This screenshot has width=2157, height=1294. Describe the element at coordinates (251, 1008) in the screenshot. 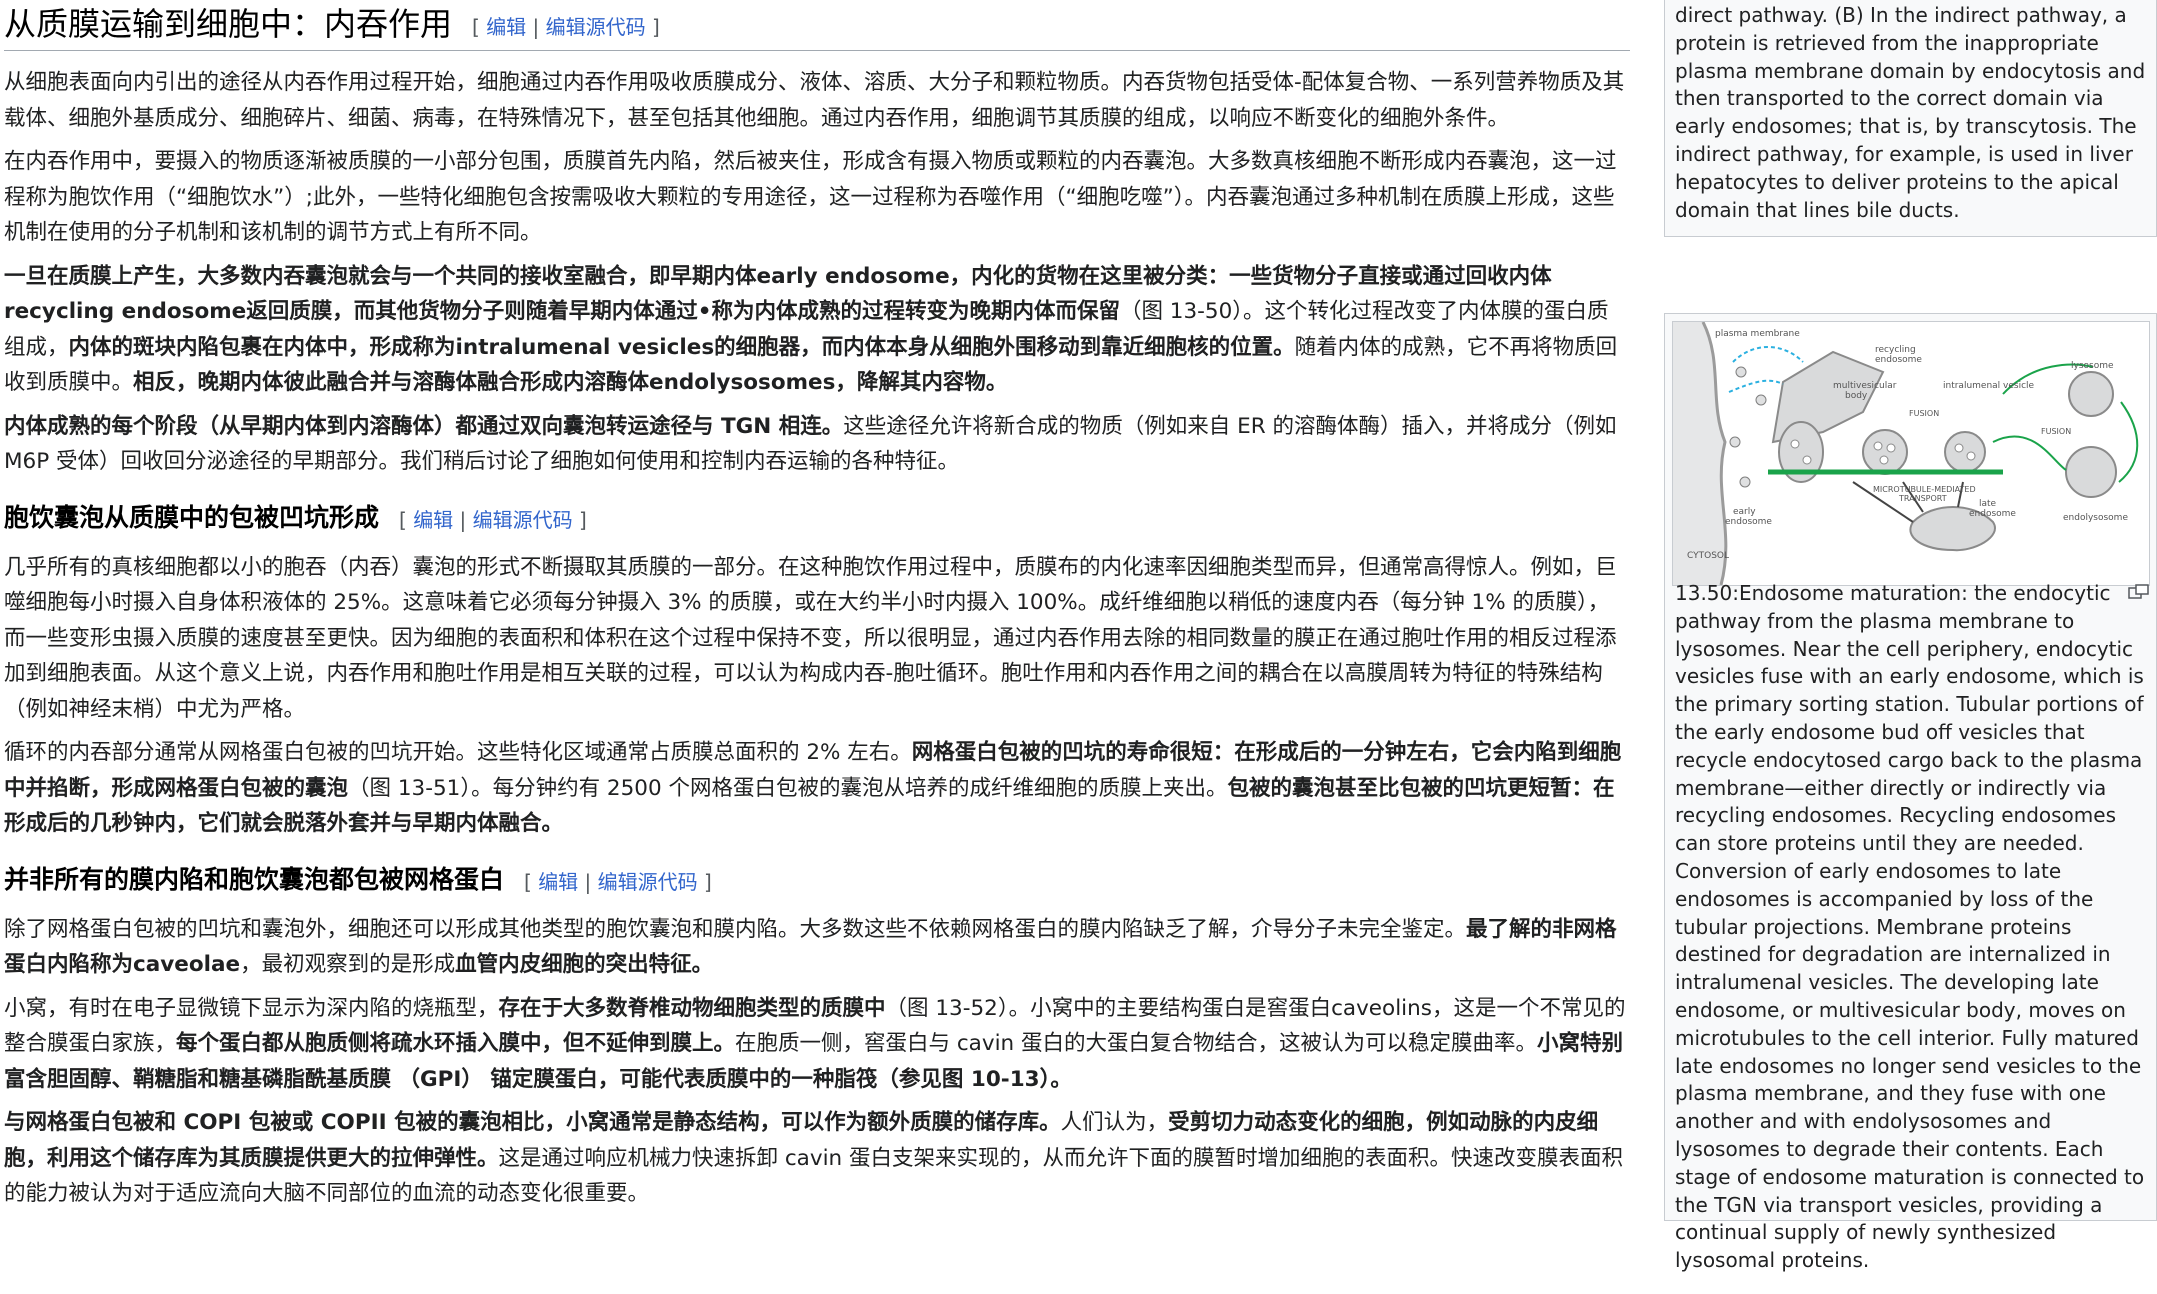

I see `text: 小窝，有时在电子显微镜下显示为深内陷的烧瓶型，` at that location.